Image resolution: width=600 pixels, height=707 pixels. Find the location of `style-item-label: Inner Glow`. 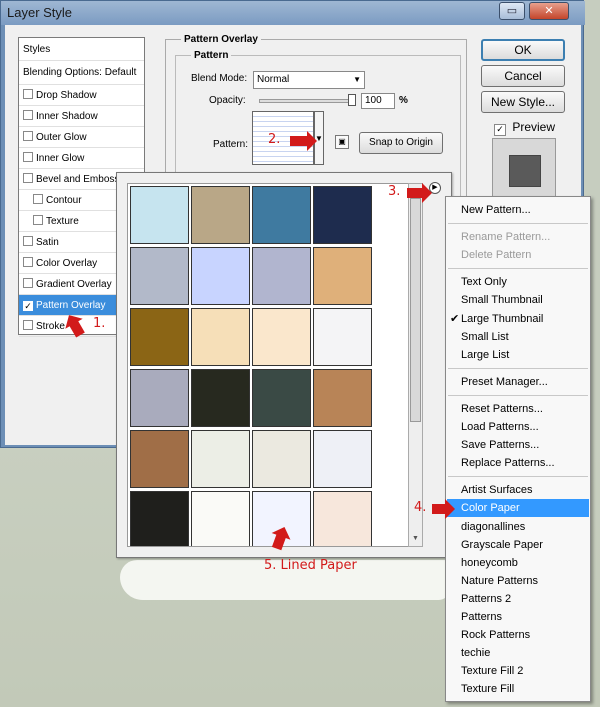

style-item-label: Inner Glow is located at coordinates (60, 158).